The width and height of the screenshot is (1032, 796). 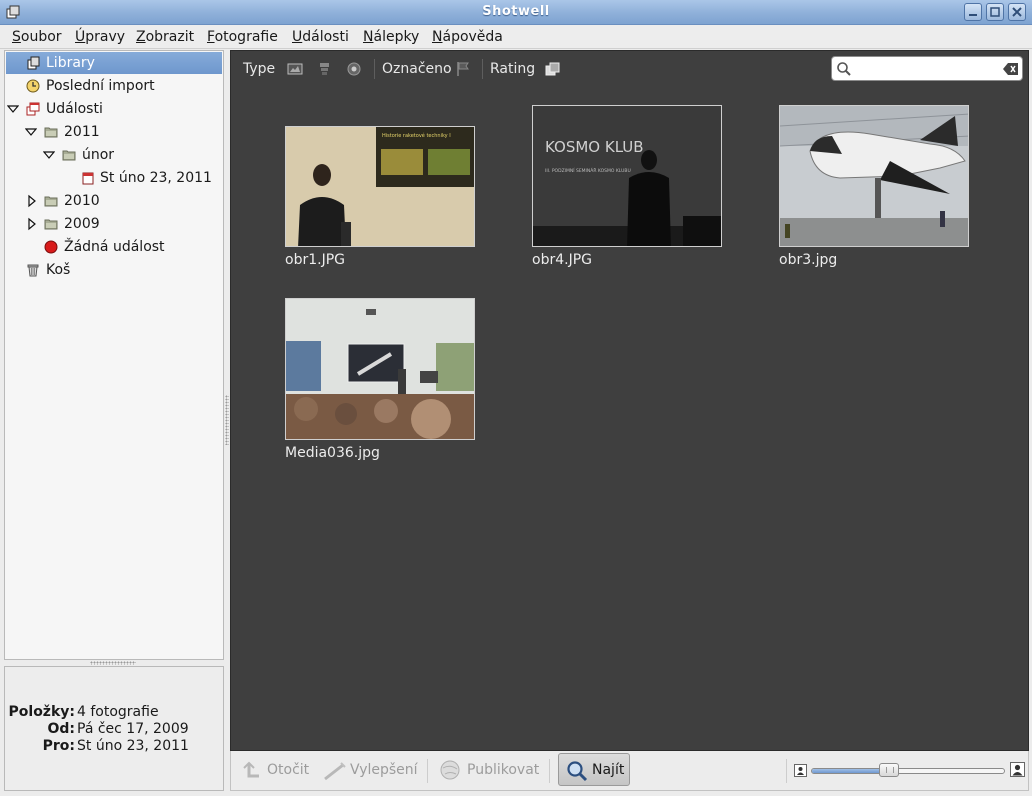 I want to click on sidebar-item-label: Koš, so click(x=58, y=270).